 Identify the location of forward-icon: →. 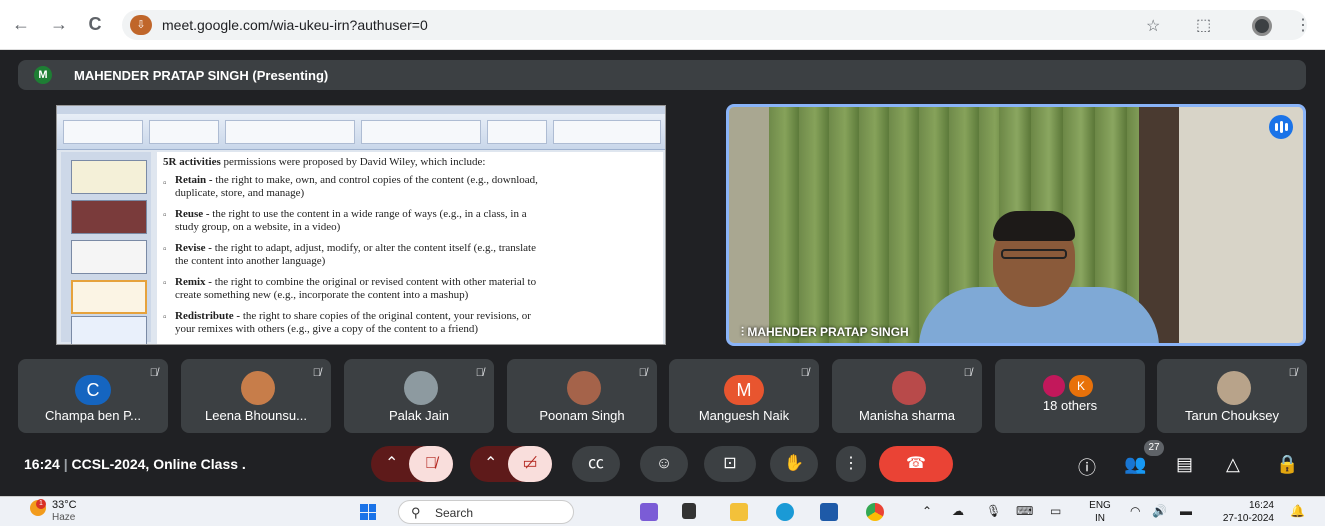
(59, 24).